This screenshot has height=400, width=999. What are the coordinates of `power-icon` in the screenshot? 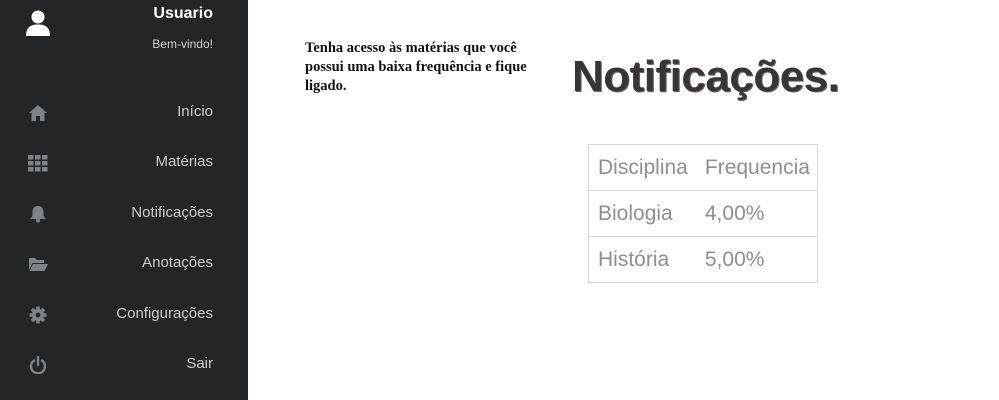 It's located at (38, 365).